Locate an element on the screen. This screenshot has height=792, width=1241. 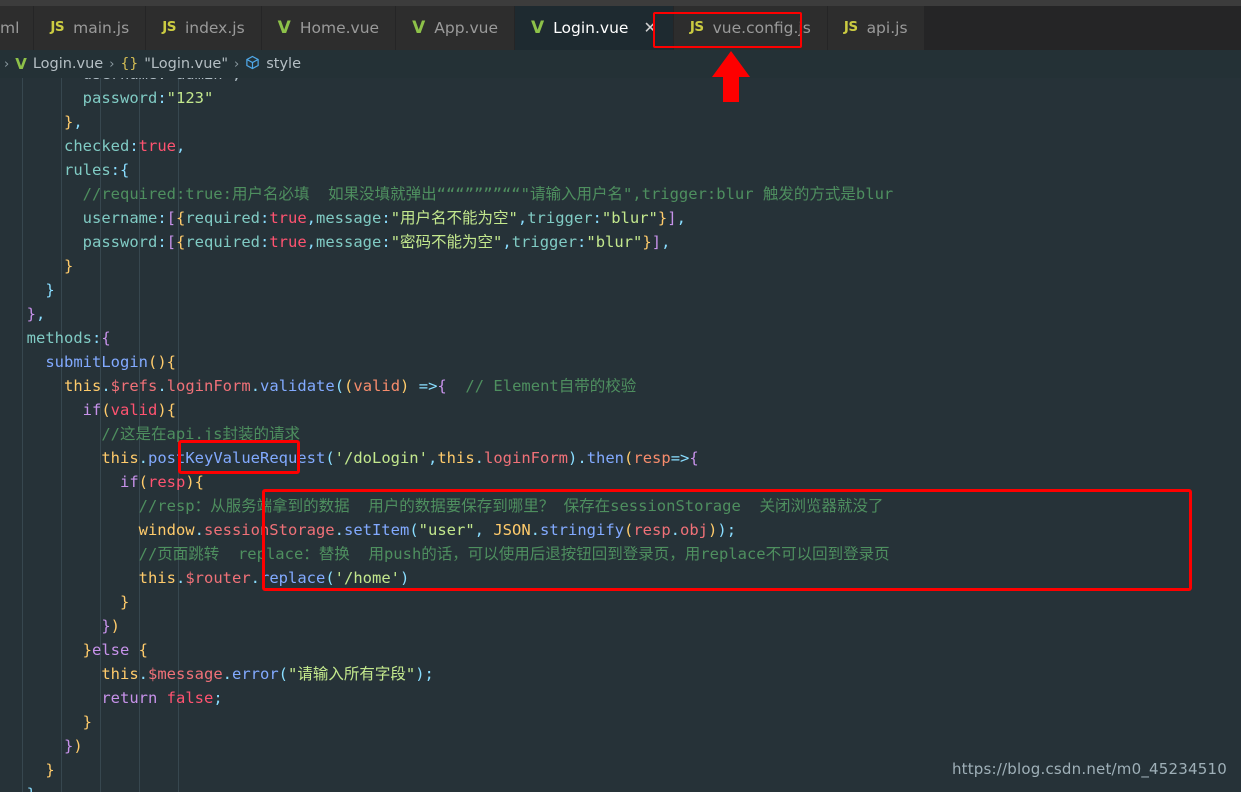
code-token: "请输入所有字段" is located at coordinates (352, 674).